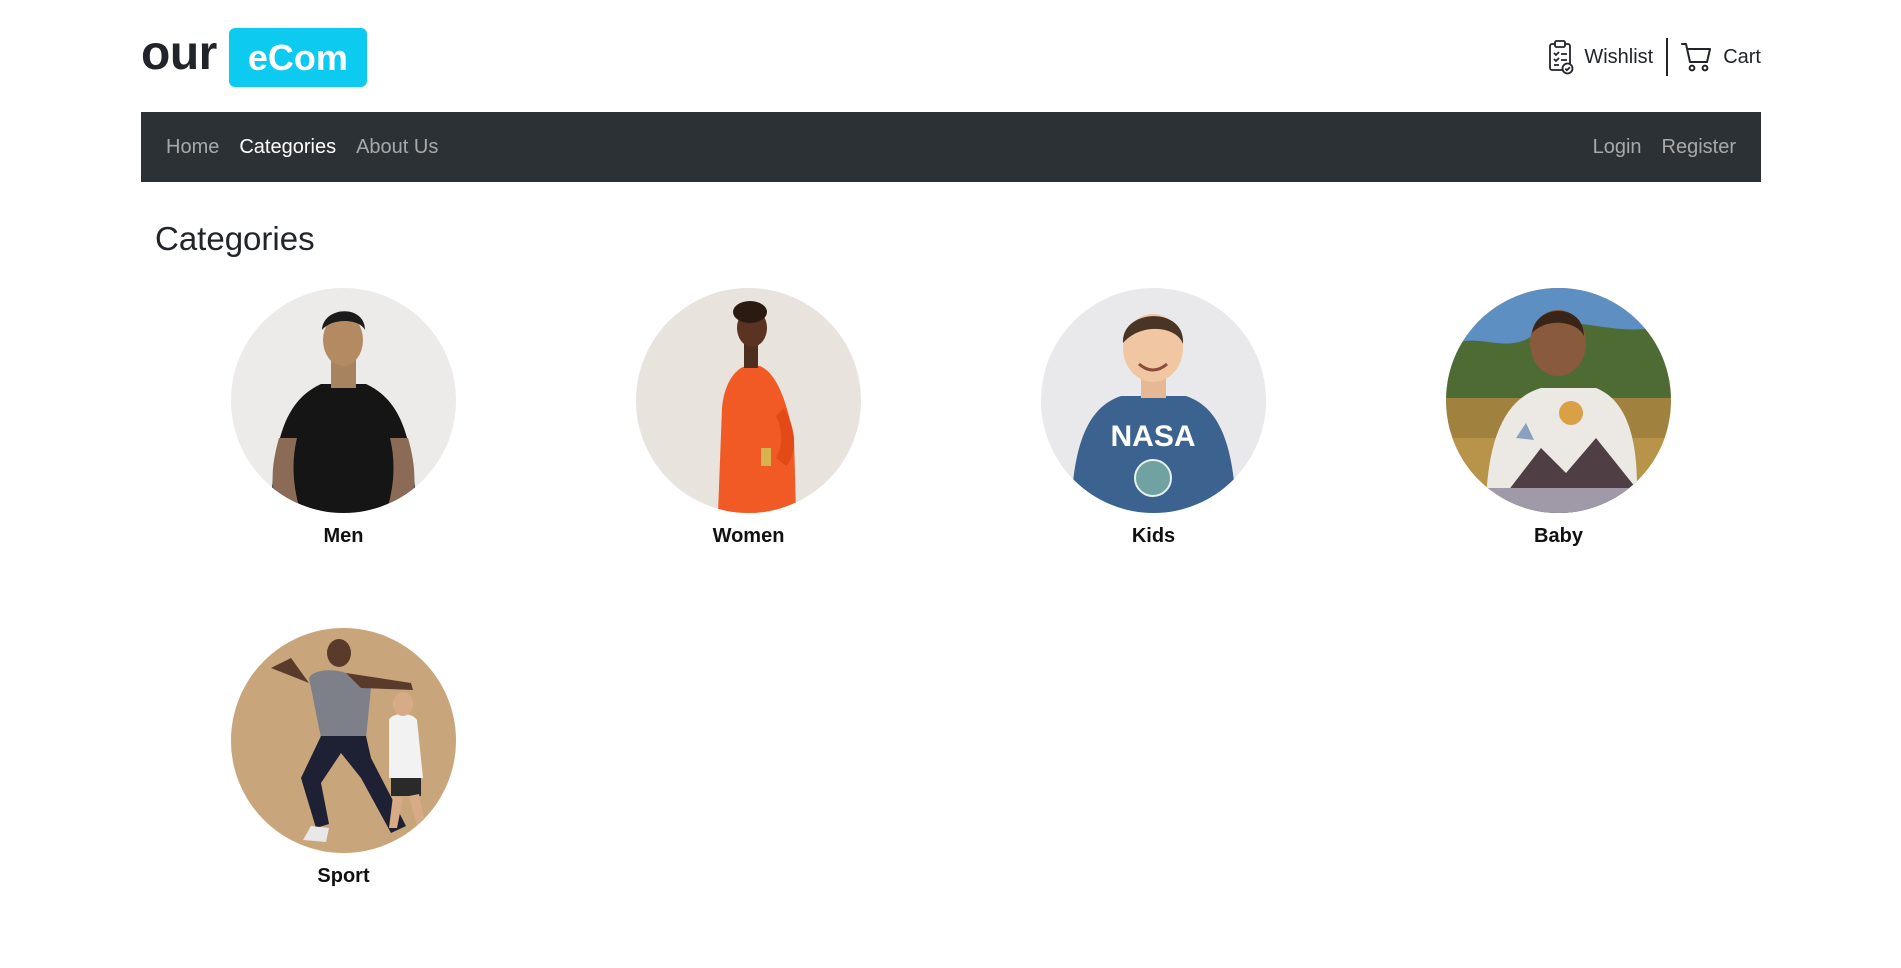  I want to click on category-card-women: Women, so click(748, 458).